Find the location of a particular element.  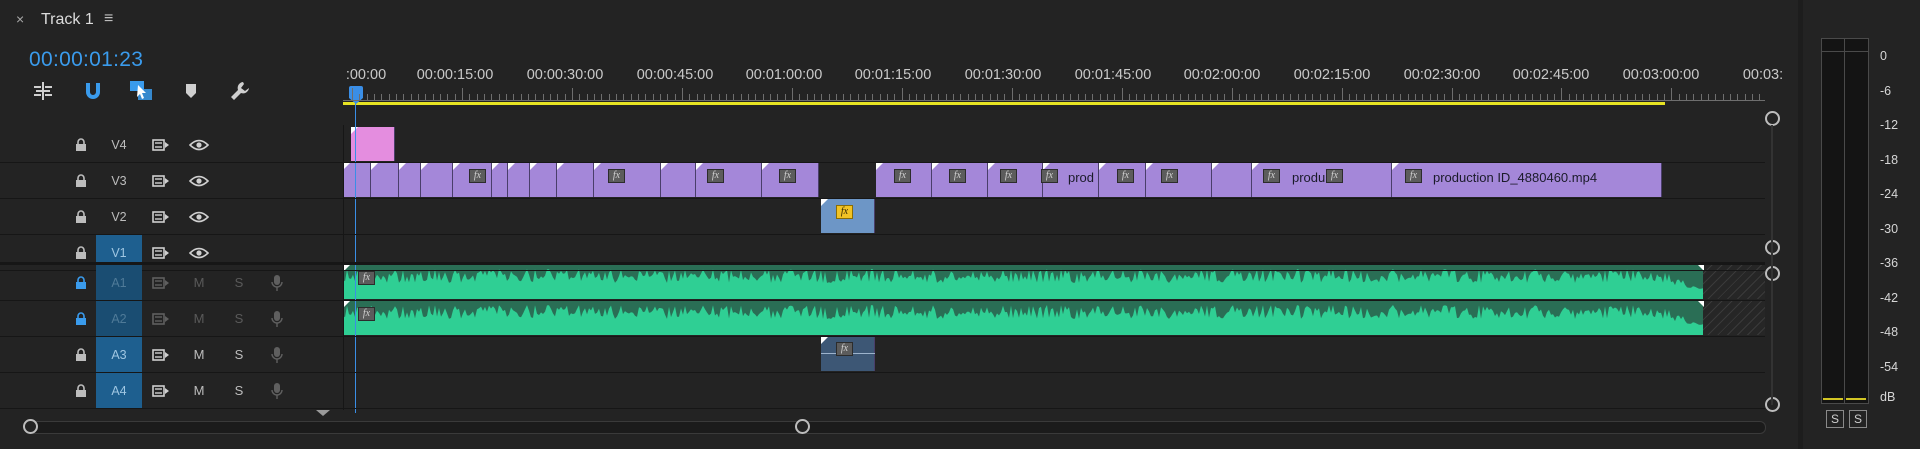

work-area-bar is located at coordinates (1004, 103).